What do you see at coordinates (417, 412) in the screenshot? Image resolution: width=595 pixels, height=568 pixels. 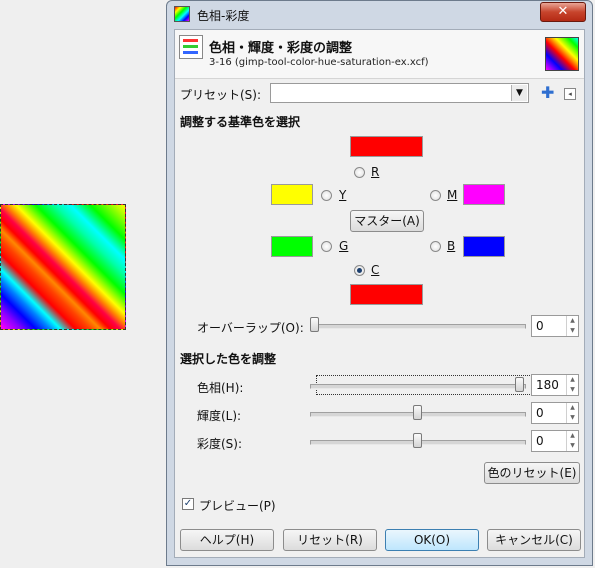 I see `lightness-slider-handle` at bounding box center [417, 412].